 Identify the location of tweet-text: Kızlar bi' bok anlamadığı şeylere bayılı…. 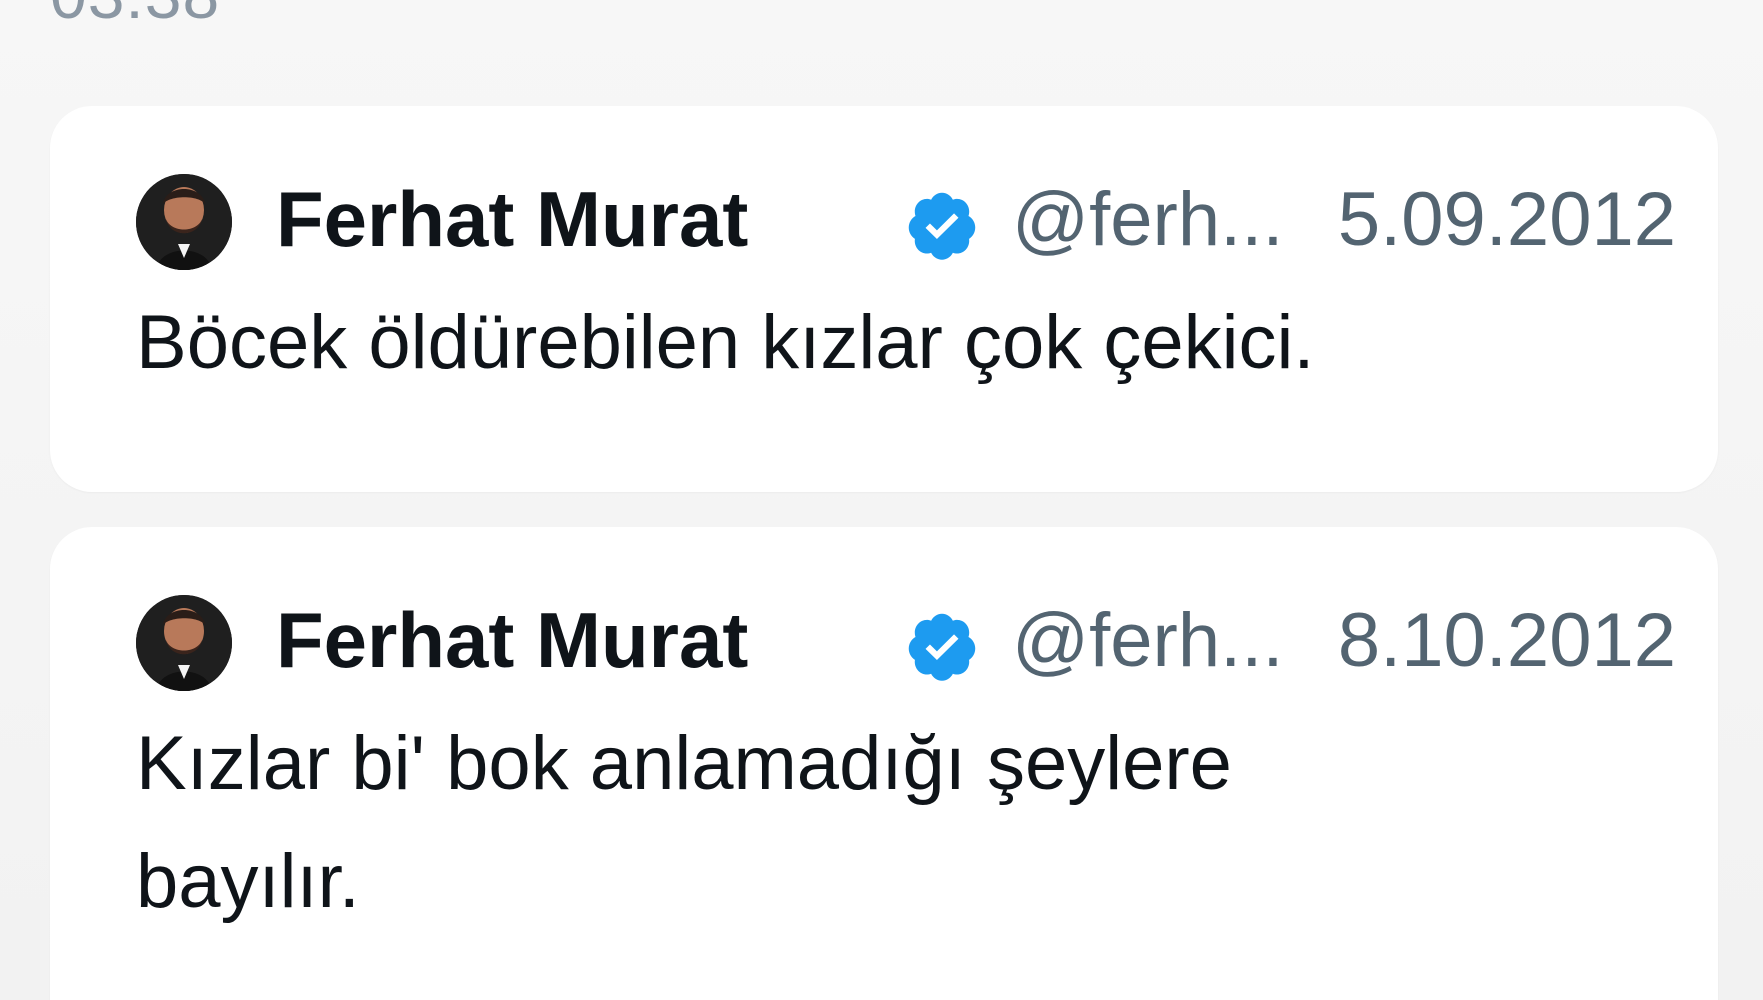
(684, 822).